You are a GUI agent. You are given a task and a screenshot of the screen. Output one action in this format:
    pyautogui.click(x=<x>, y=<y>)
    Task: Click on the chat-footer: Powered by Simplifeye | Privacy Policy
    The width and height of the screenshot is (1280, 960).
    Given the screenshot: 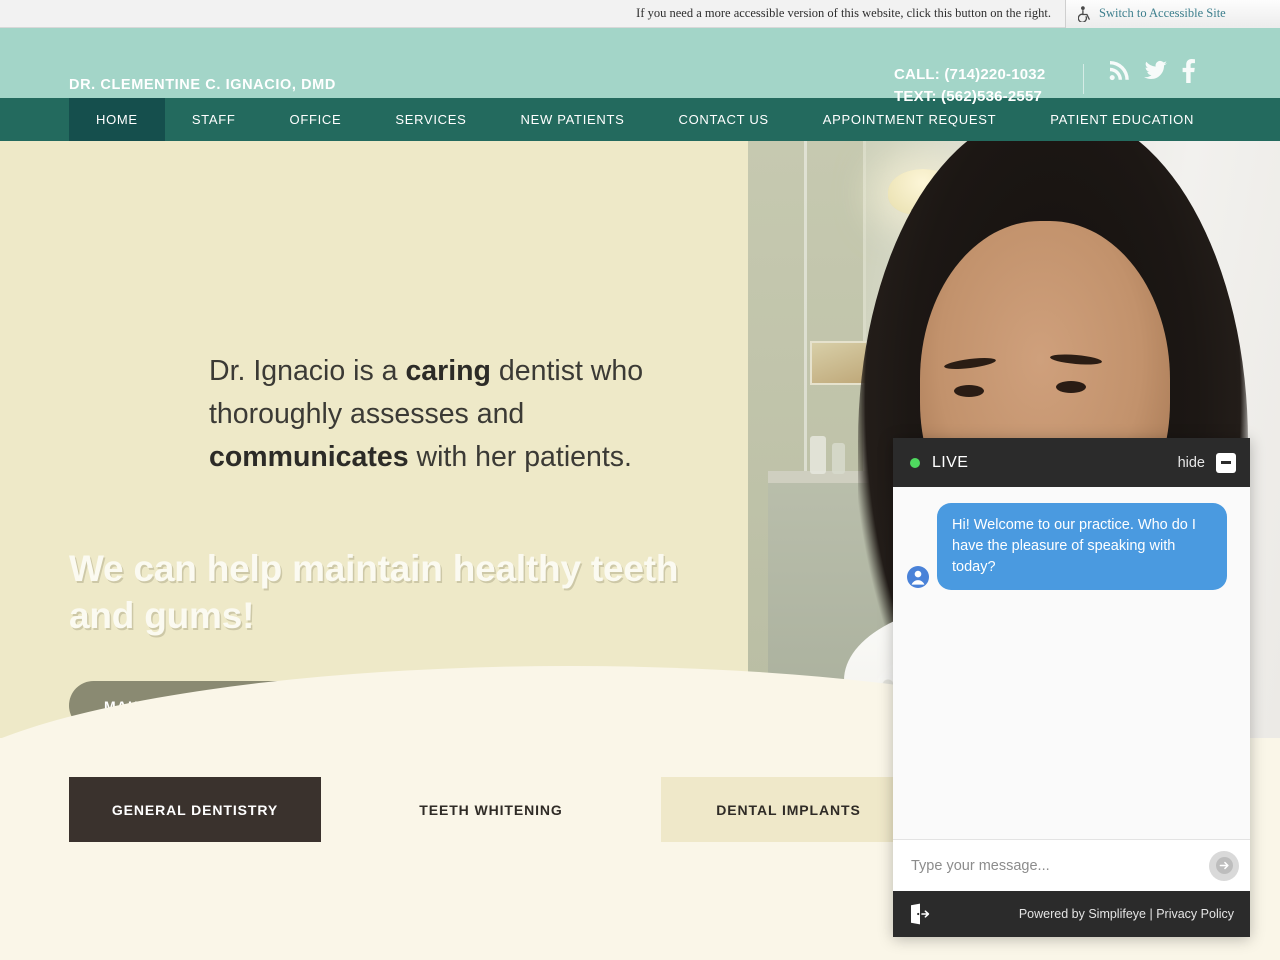 What is the action you would take?
    pyautogui.click(x=1071, y=914)
    